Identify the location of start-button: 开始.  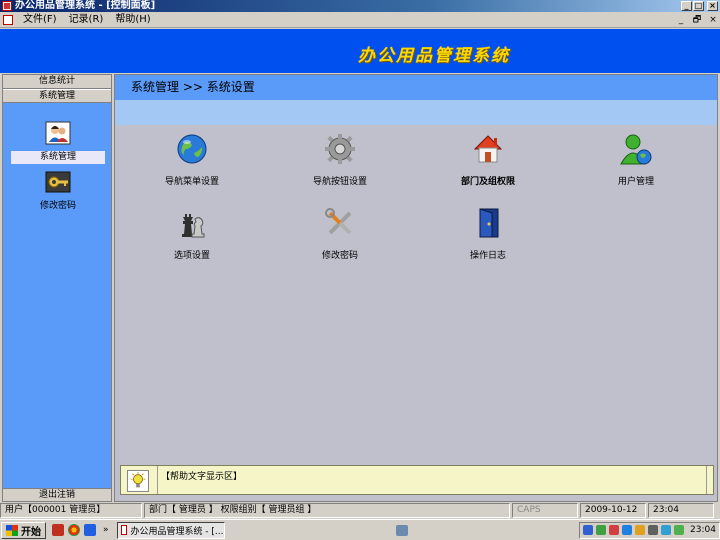
(23, 530).